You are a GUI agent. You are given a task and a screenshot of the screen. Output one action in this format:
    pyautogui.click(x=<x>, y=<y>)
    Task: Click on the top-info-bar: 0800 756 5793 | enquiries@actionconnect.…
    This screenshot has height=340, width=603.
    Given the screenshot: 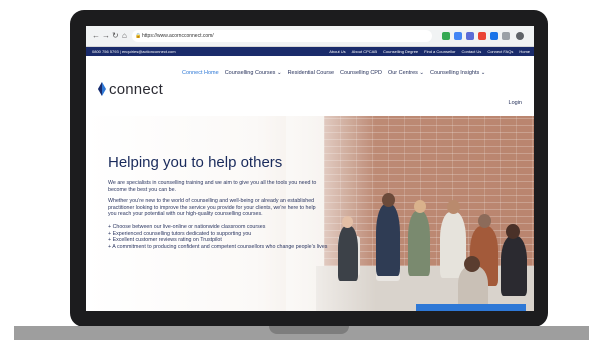 What is the action you would take?
    pyautogui.click(x=310, y=51)
    